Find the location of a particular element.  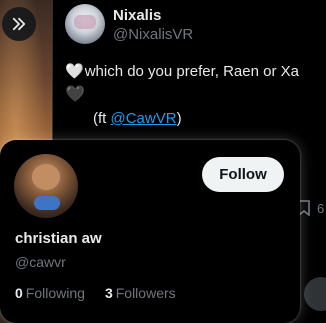

tweet-credit: (ft @CawVR) is located at coordinates (137, 118).